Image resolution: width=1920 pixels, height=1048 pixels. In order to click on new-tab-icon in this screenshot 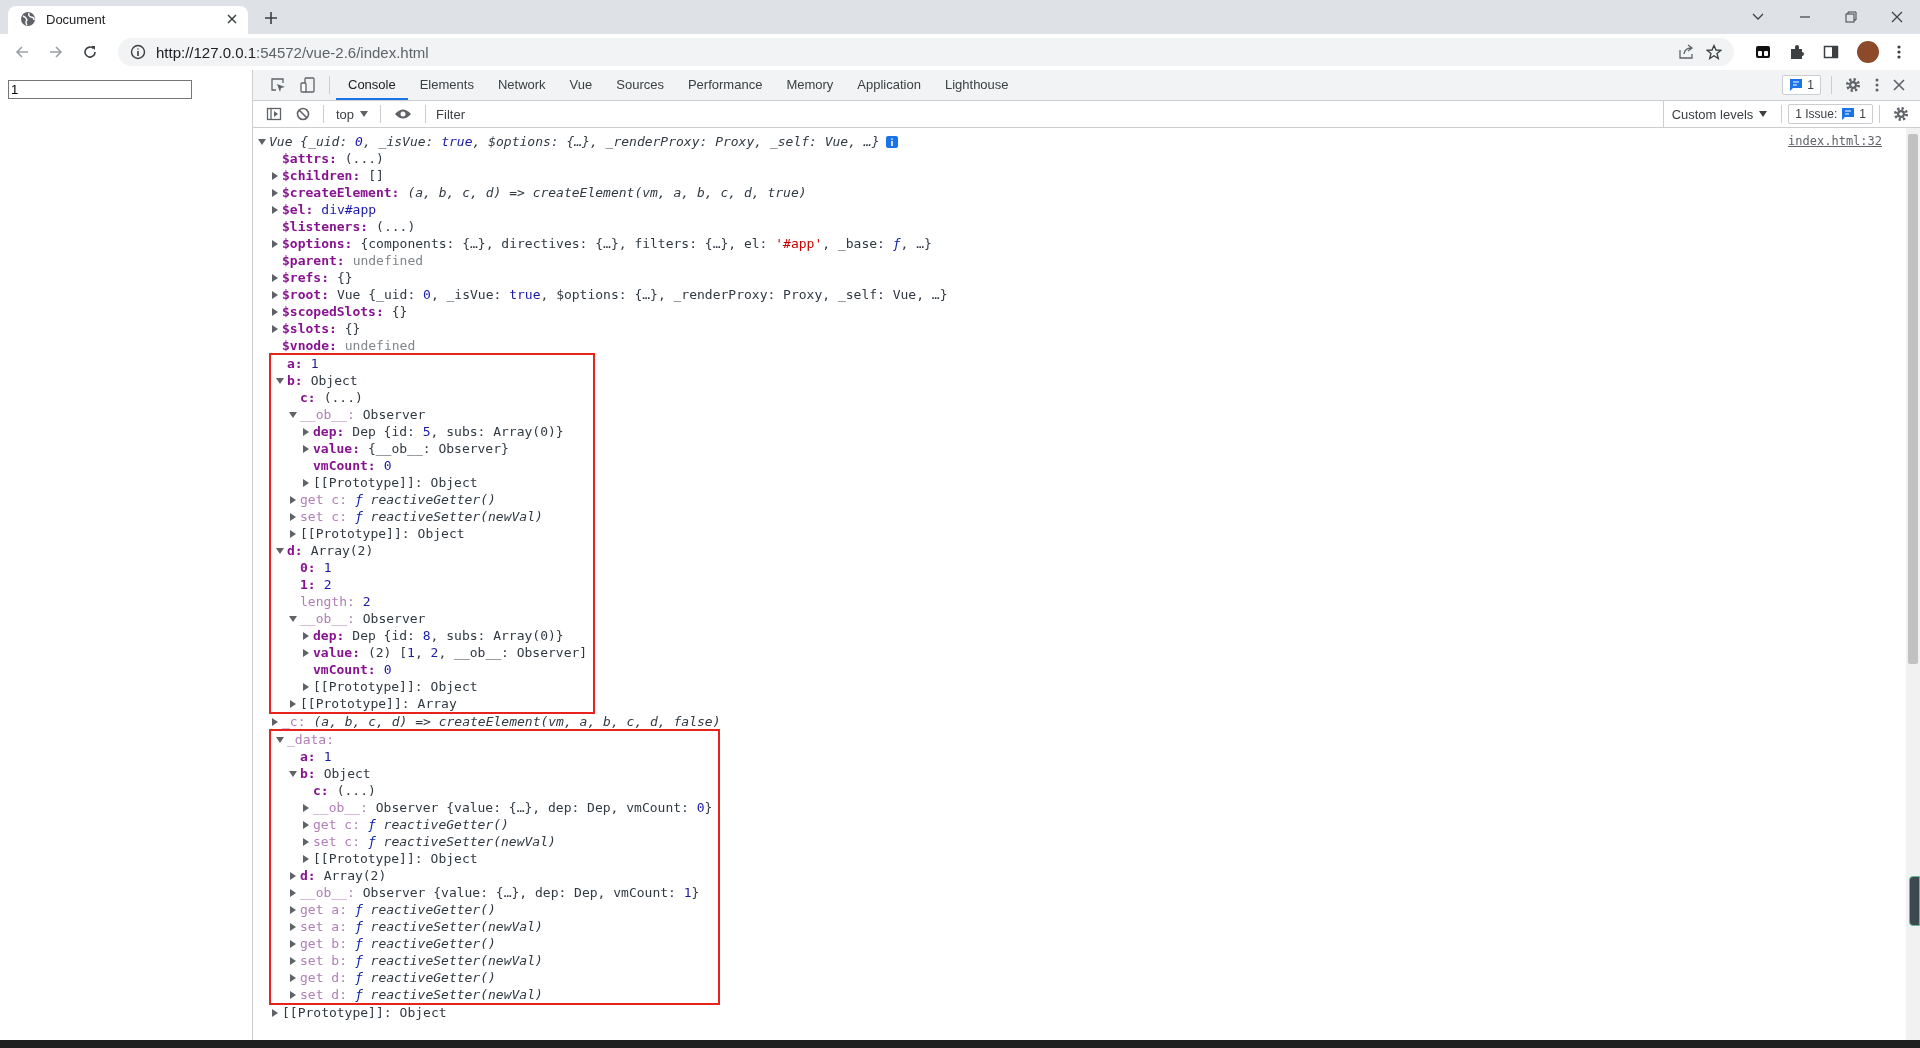, I will do `click(271, 18)`.